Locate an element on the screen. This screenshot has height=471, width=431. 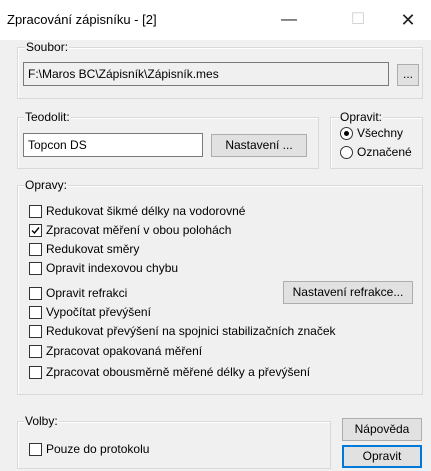
radio-all-label: Všechny is located at coordinates (380, 133).